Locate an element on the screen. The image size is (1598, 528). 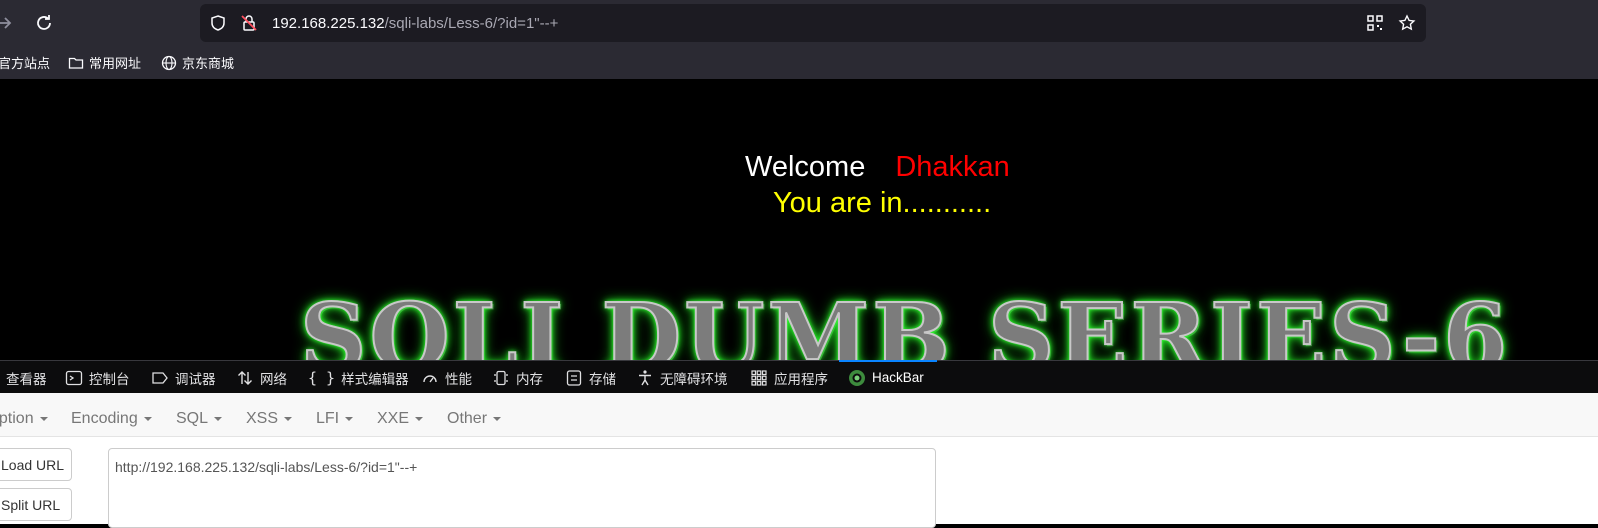
tab-storage: 存储 is located at coordinates (590, 377).